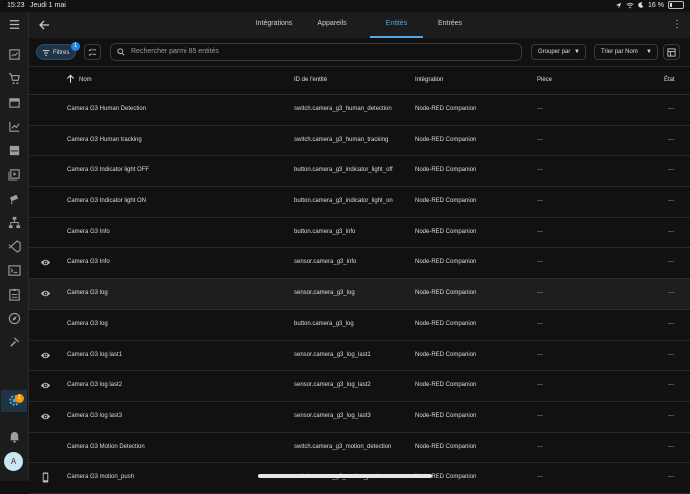  I want to click on cell-name: Camera G3 Human tracking, so click(104, 139).